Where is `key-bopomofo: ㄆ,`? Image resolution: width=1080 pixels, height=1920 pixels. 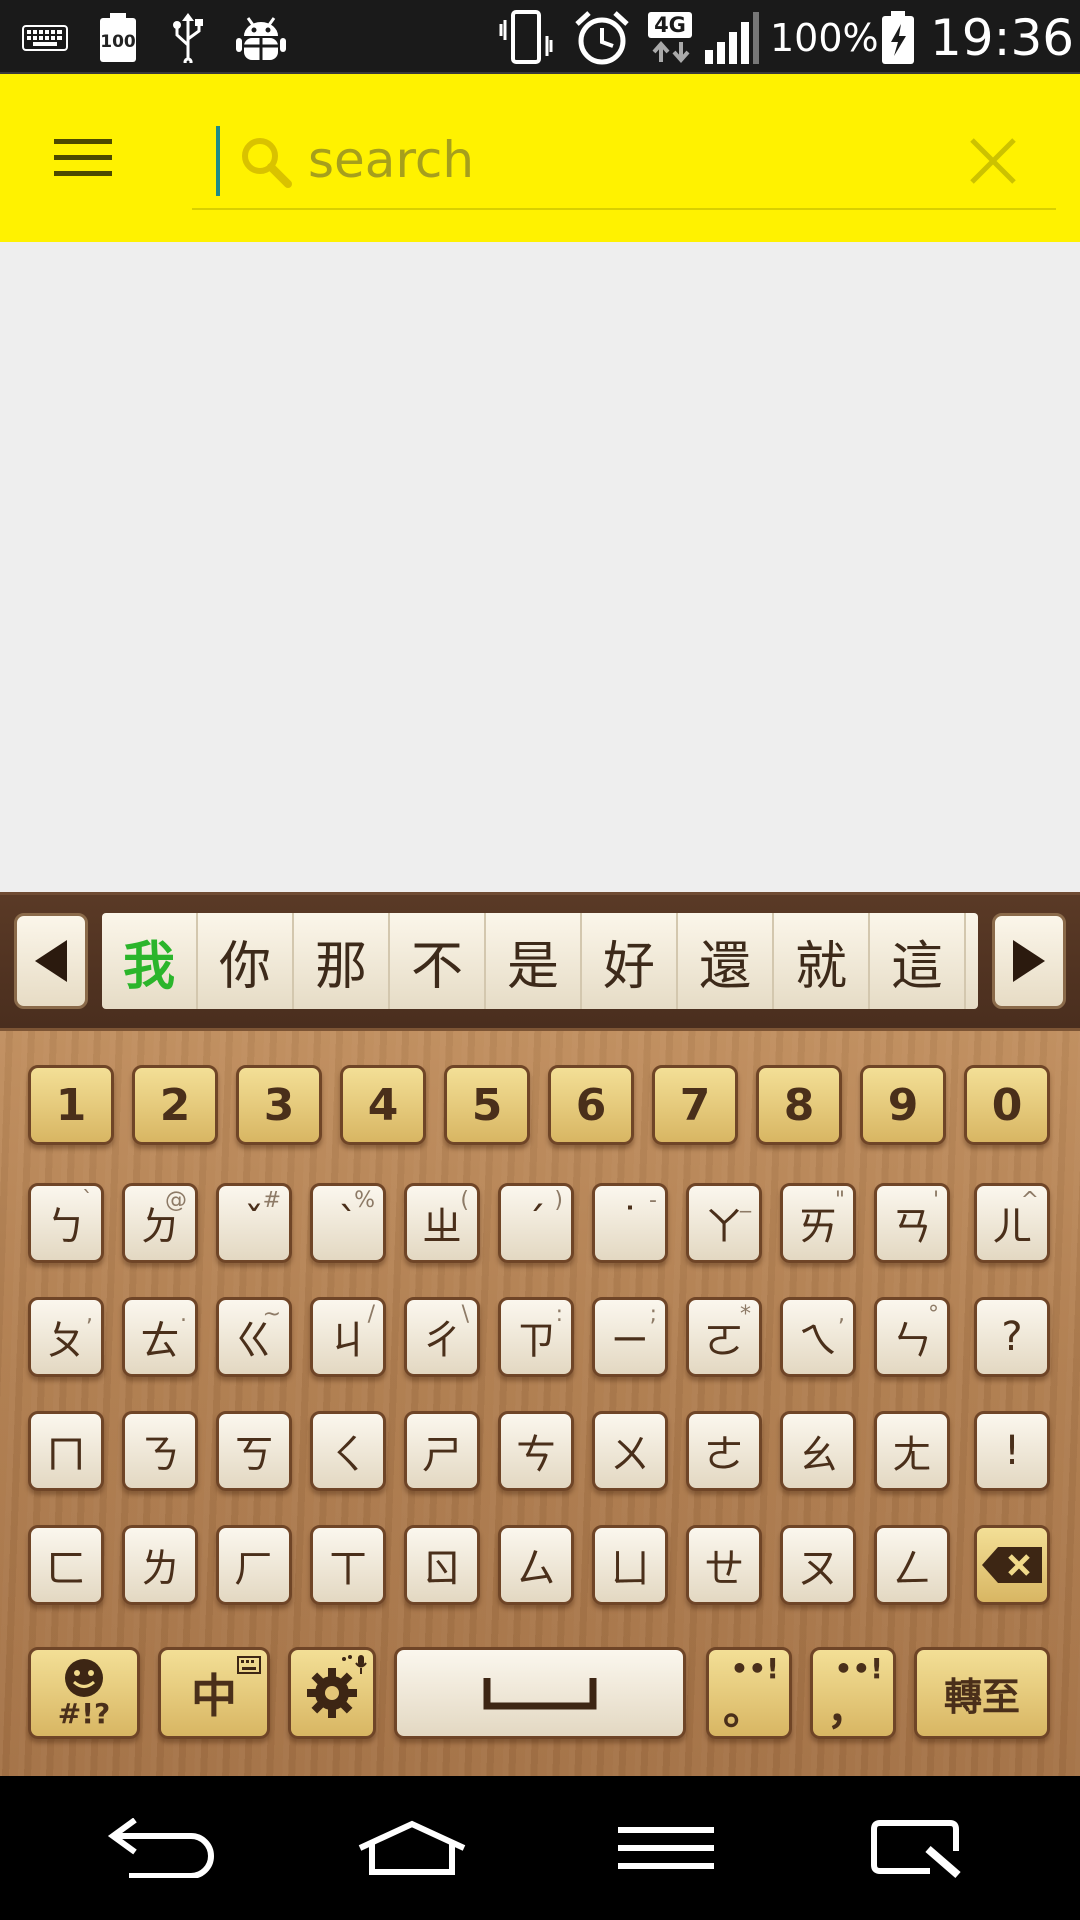
key-bopomofo: ㄆ, is located at coordinates (66, 1337).